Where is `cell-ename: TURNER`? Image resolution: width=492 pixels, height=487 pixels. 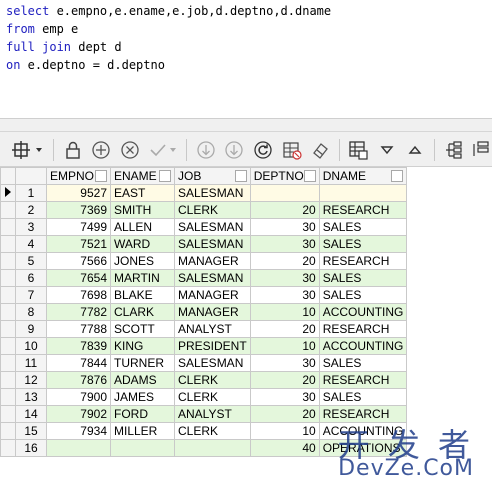
cell-ename: TURNER is located at coordinates (142, 363).